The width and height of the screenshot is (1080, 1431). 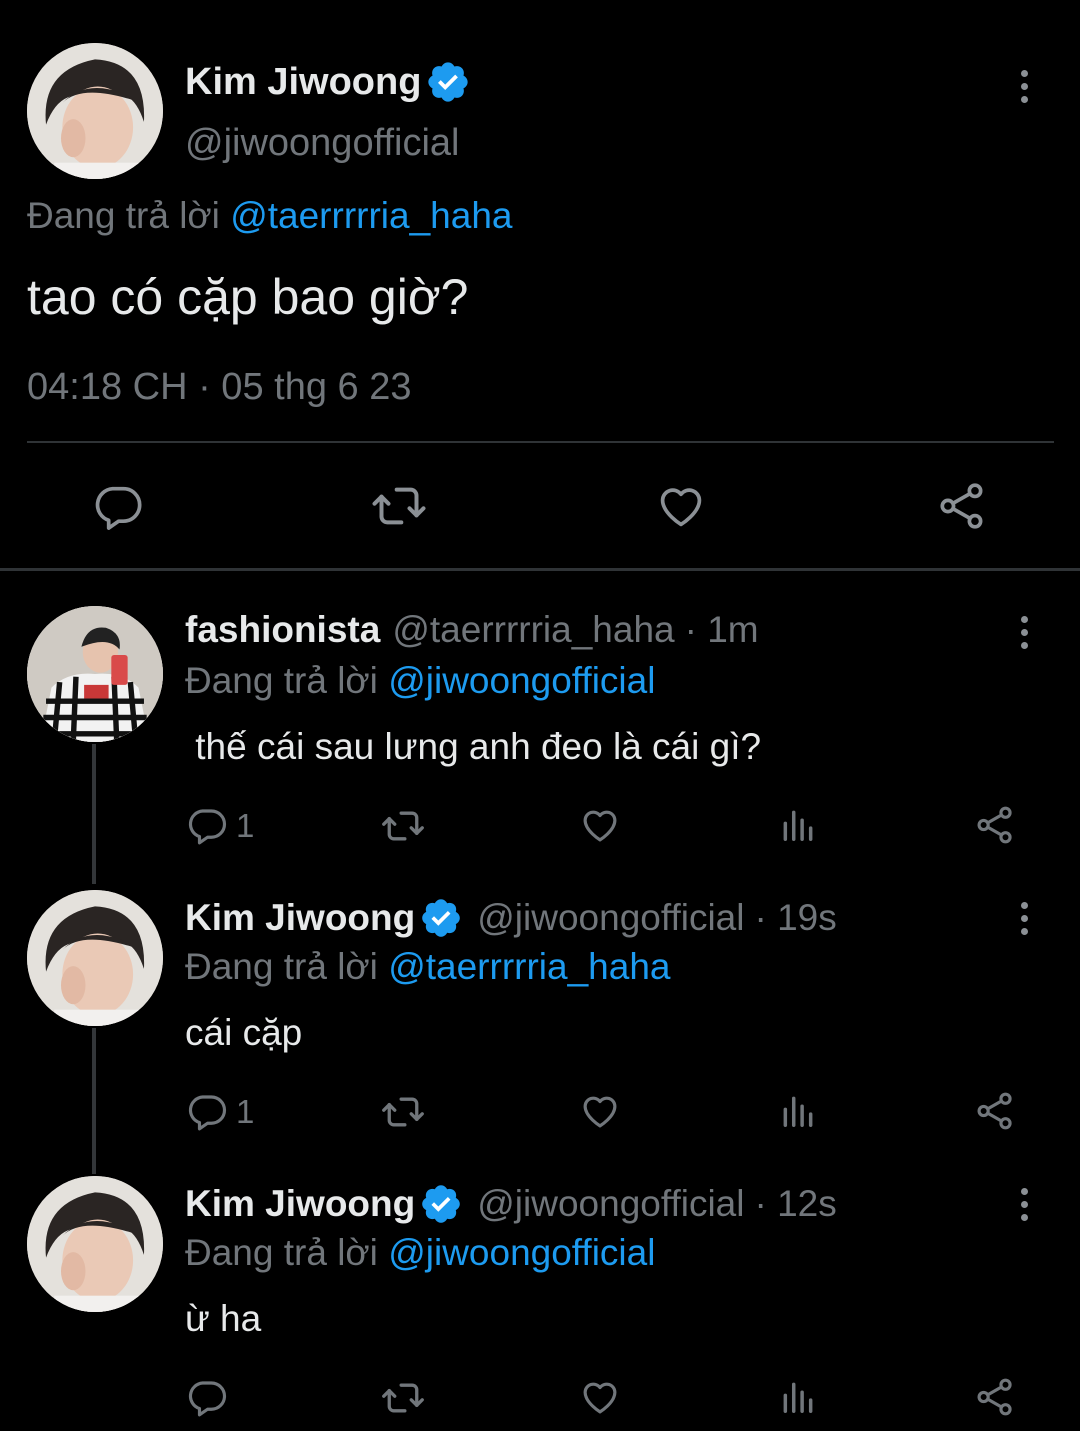 I want to click on display-name-row: Kim Jiwoong, so click(x=328, y=82).